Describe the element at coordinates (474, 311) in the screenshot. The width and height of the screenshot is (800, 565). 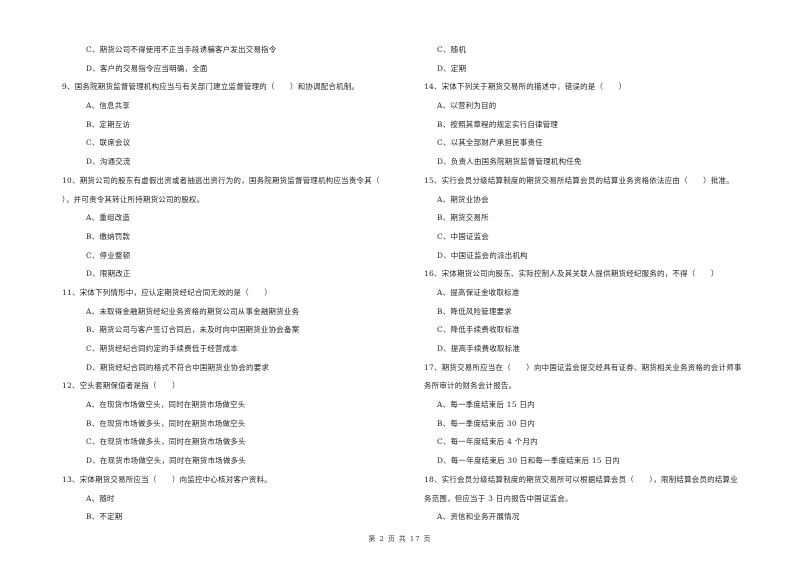
I see `answer-option: B、降低风险管理要求` at that location.